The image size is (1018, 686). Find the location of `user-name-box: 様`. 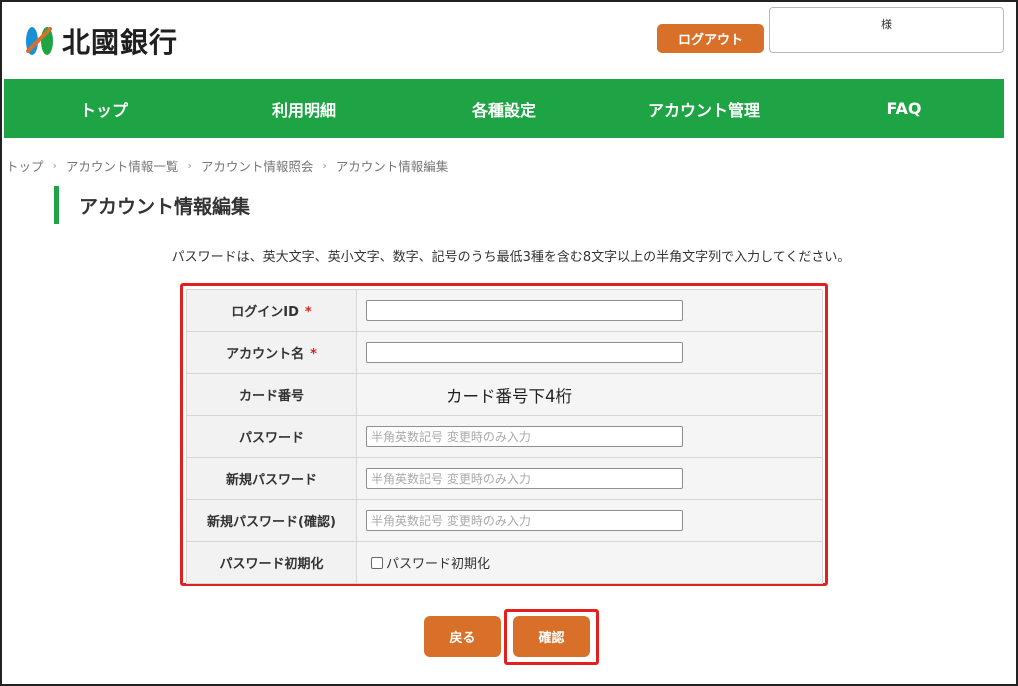

user-name-box: 様 is located at coordinates (886, 30).